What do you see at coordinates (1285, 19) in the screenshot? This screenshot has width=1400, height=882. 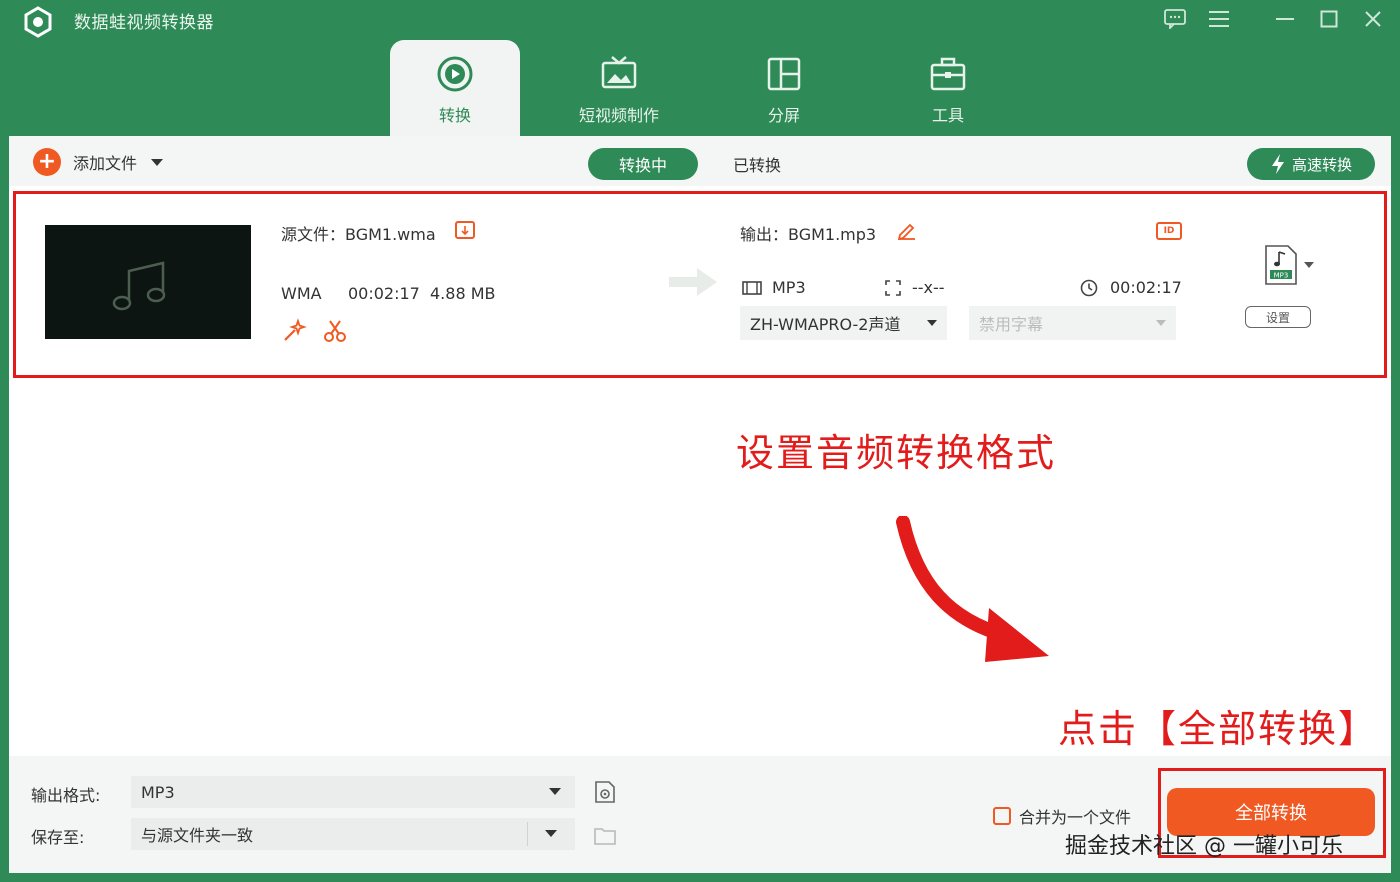 I see `minimize-icon` at bounding box center [1285, 19].